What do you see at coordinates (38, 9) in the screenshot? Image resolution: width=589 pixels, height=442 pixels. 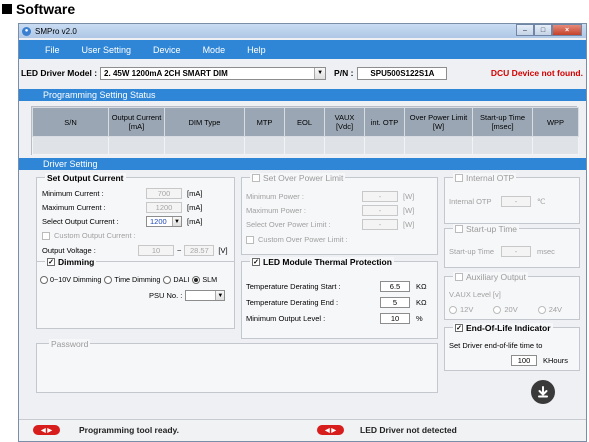 I see `section-heading: Software` at bounding box center [38, 9].